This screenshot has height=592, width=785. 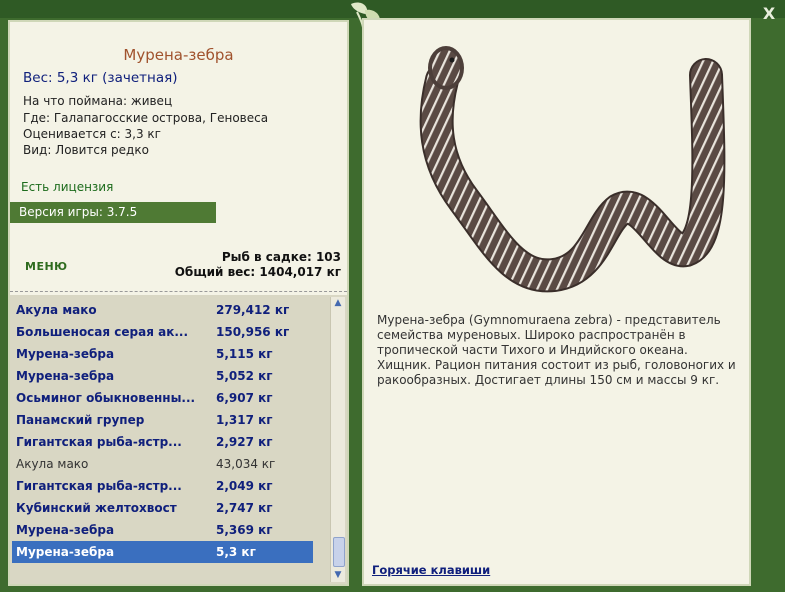 I want to click on fish-count: Рыб в садке: 103, so click(x=281, y=257).